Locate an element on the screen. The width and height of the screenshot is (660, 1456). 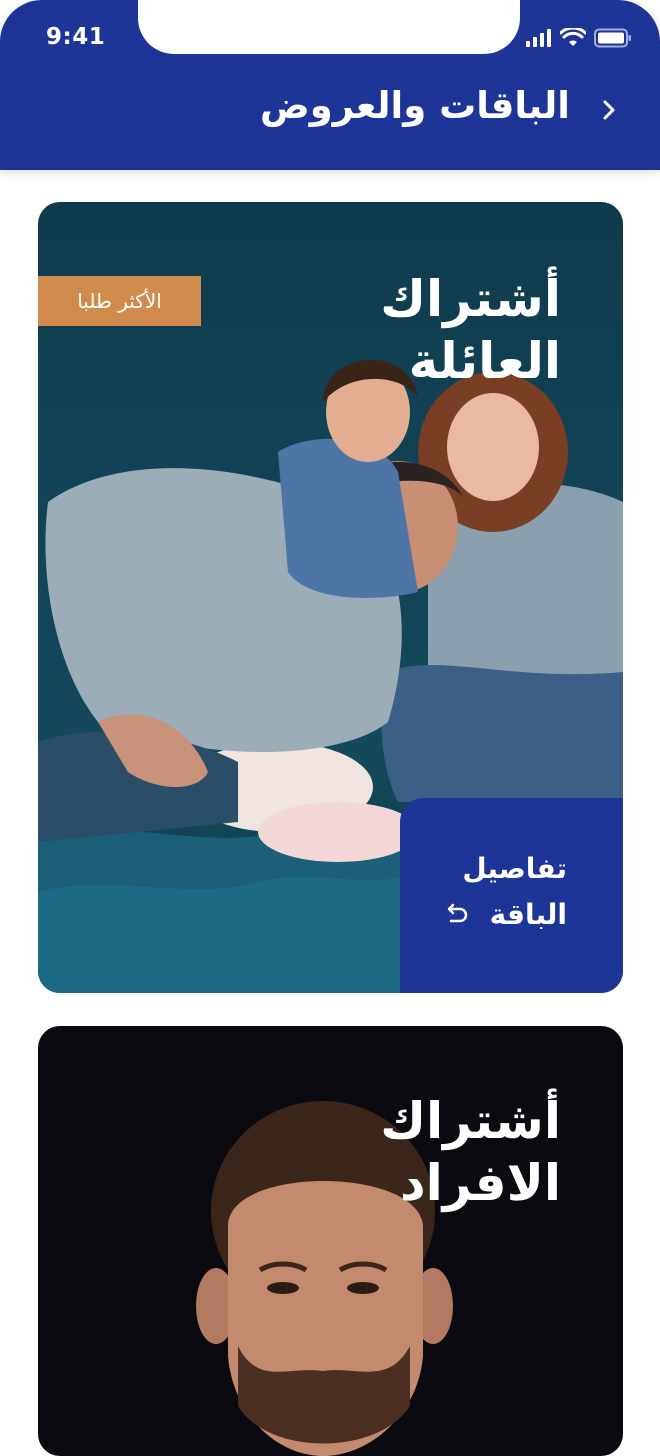
status-time: 9:41 is located at coordinates (76, 37).